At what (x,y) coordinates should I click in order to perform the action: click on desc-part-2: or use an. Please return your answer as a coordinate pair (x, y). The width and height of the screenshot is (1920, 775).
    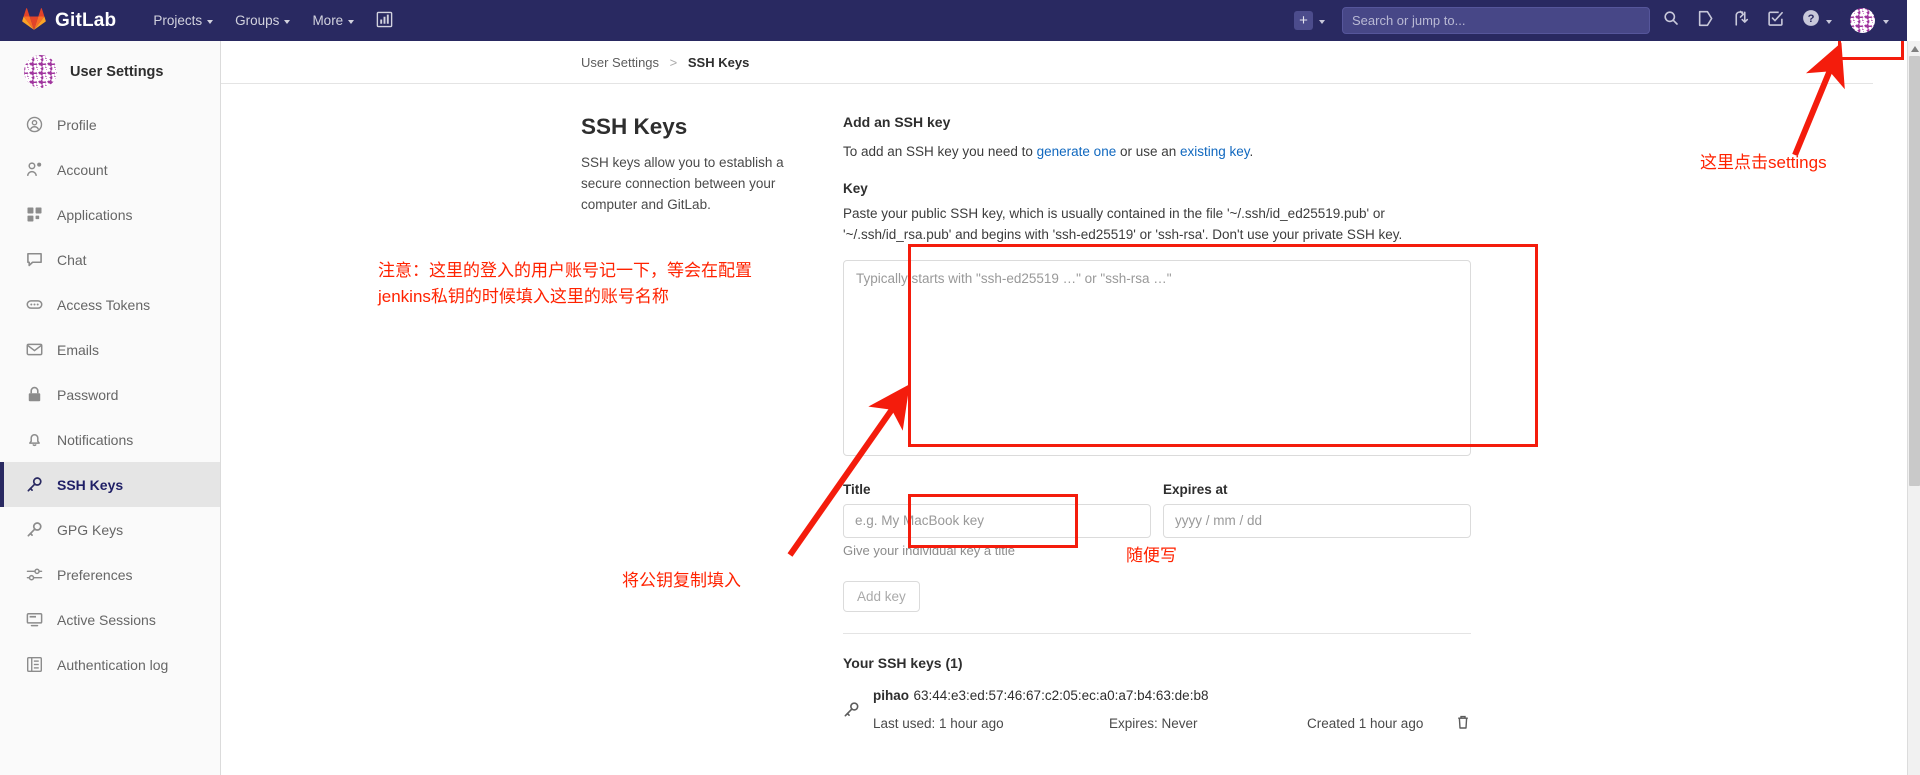
    Looking at the image, I should click on (1148, 151).